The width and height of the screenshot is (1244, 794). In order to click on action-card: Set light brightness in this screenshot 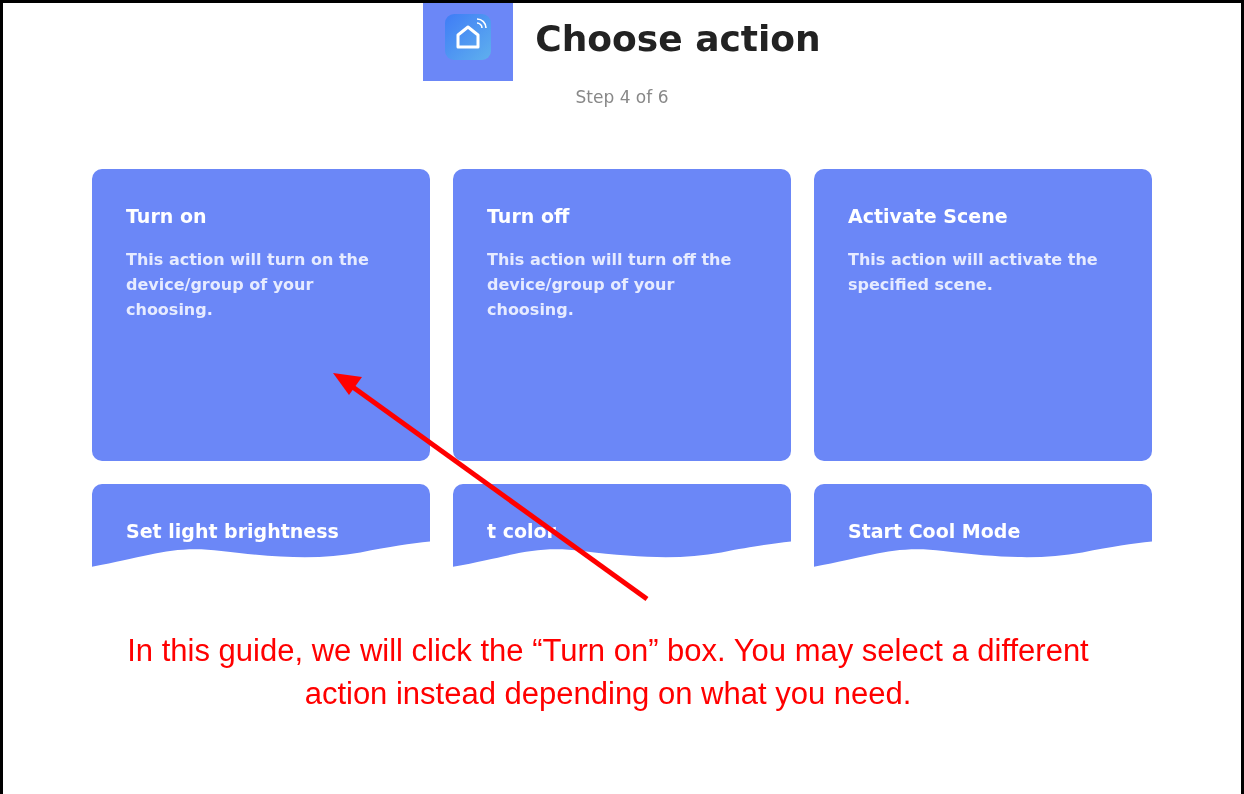, I will do `click(261, 529)`.